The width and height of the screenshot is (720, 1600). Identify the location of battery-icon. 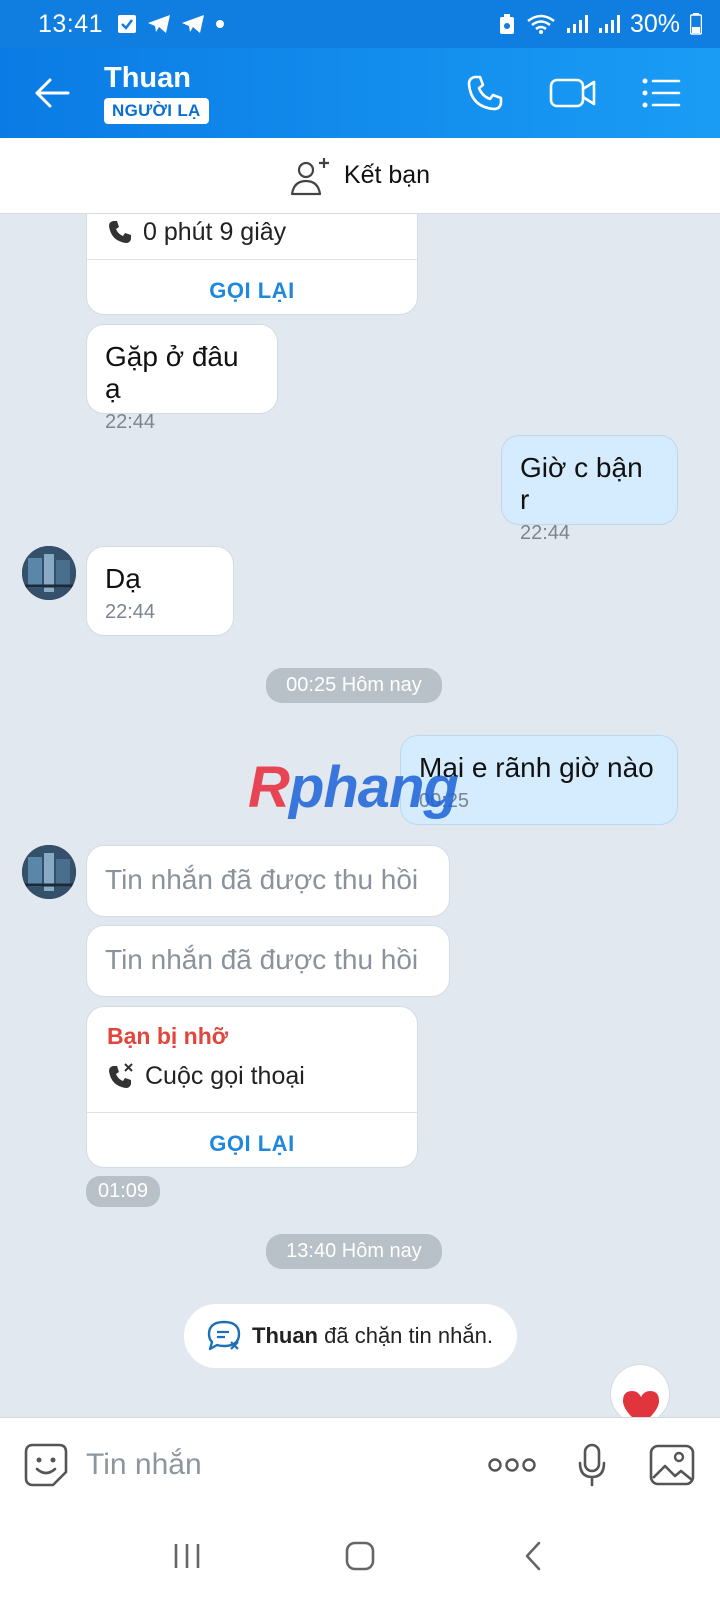
(696, 24).